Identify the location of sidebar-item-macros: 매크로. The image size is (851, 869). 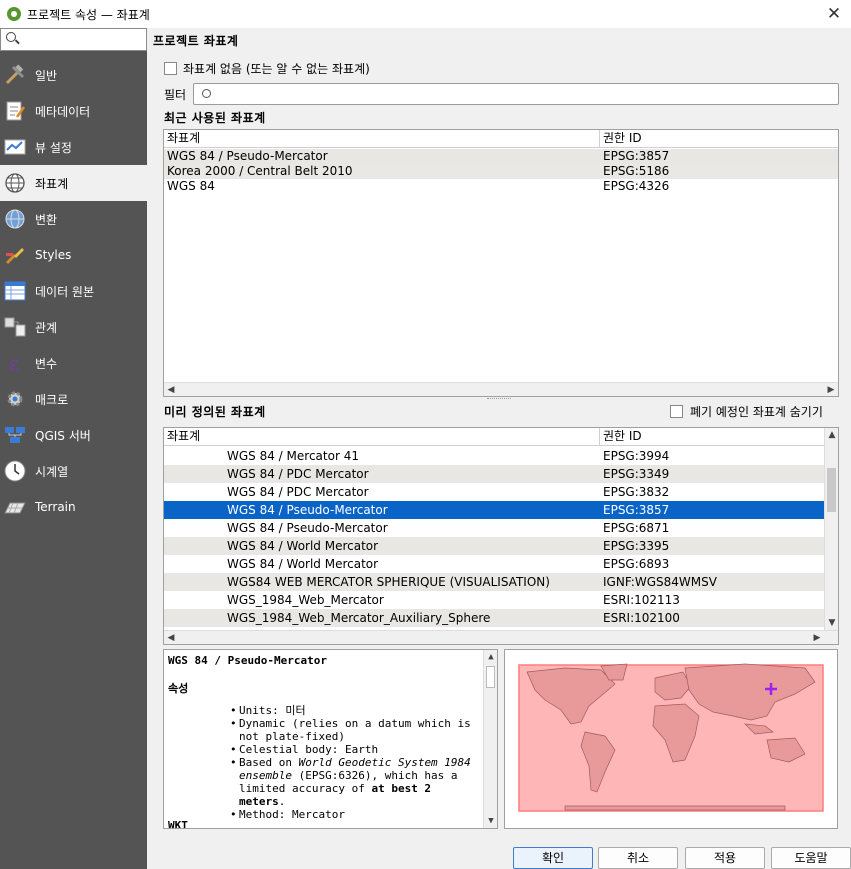
(73, 399).